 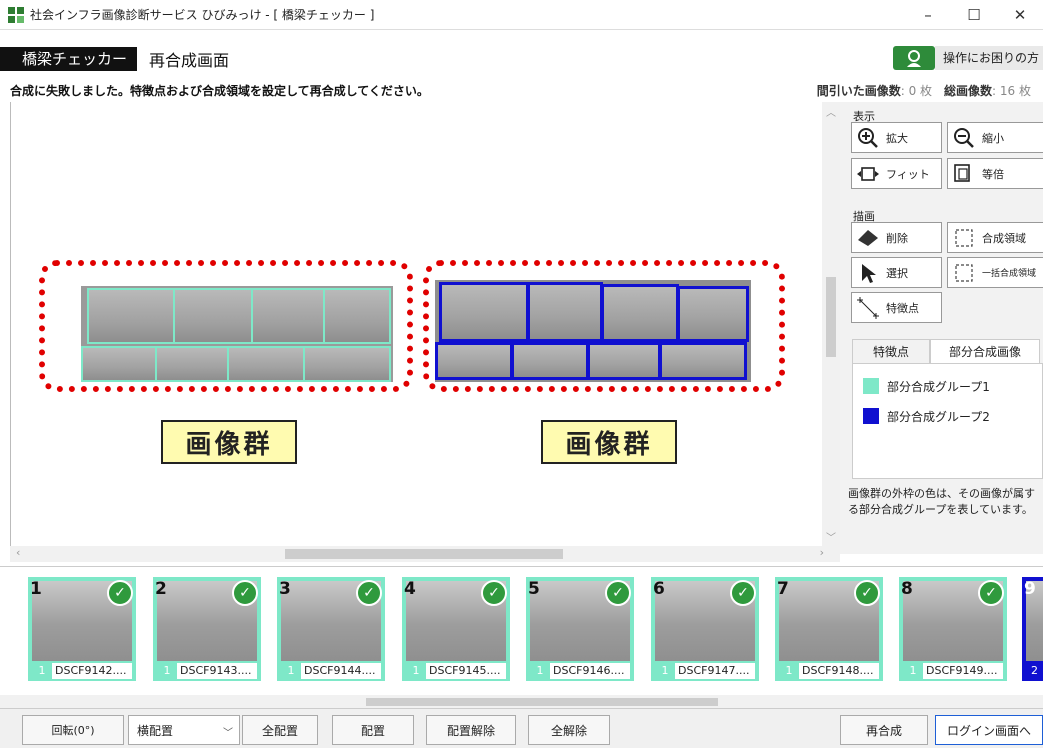 What do you see at coordinates (868, 273) in the screenshot?
I see `cursor-icon` at bounding box center [868, 273].